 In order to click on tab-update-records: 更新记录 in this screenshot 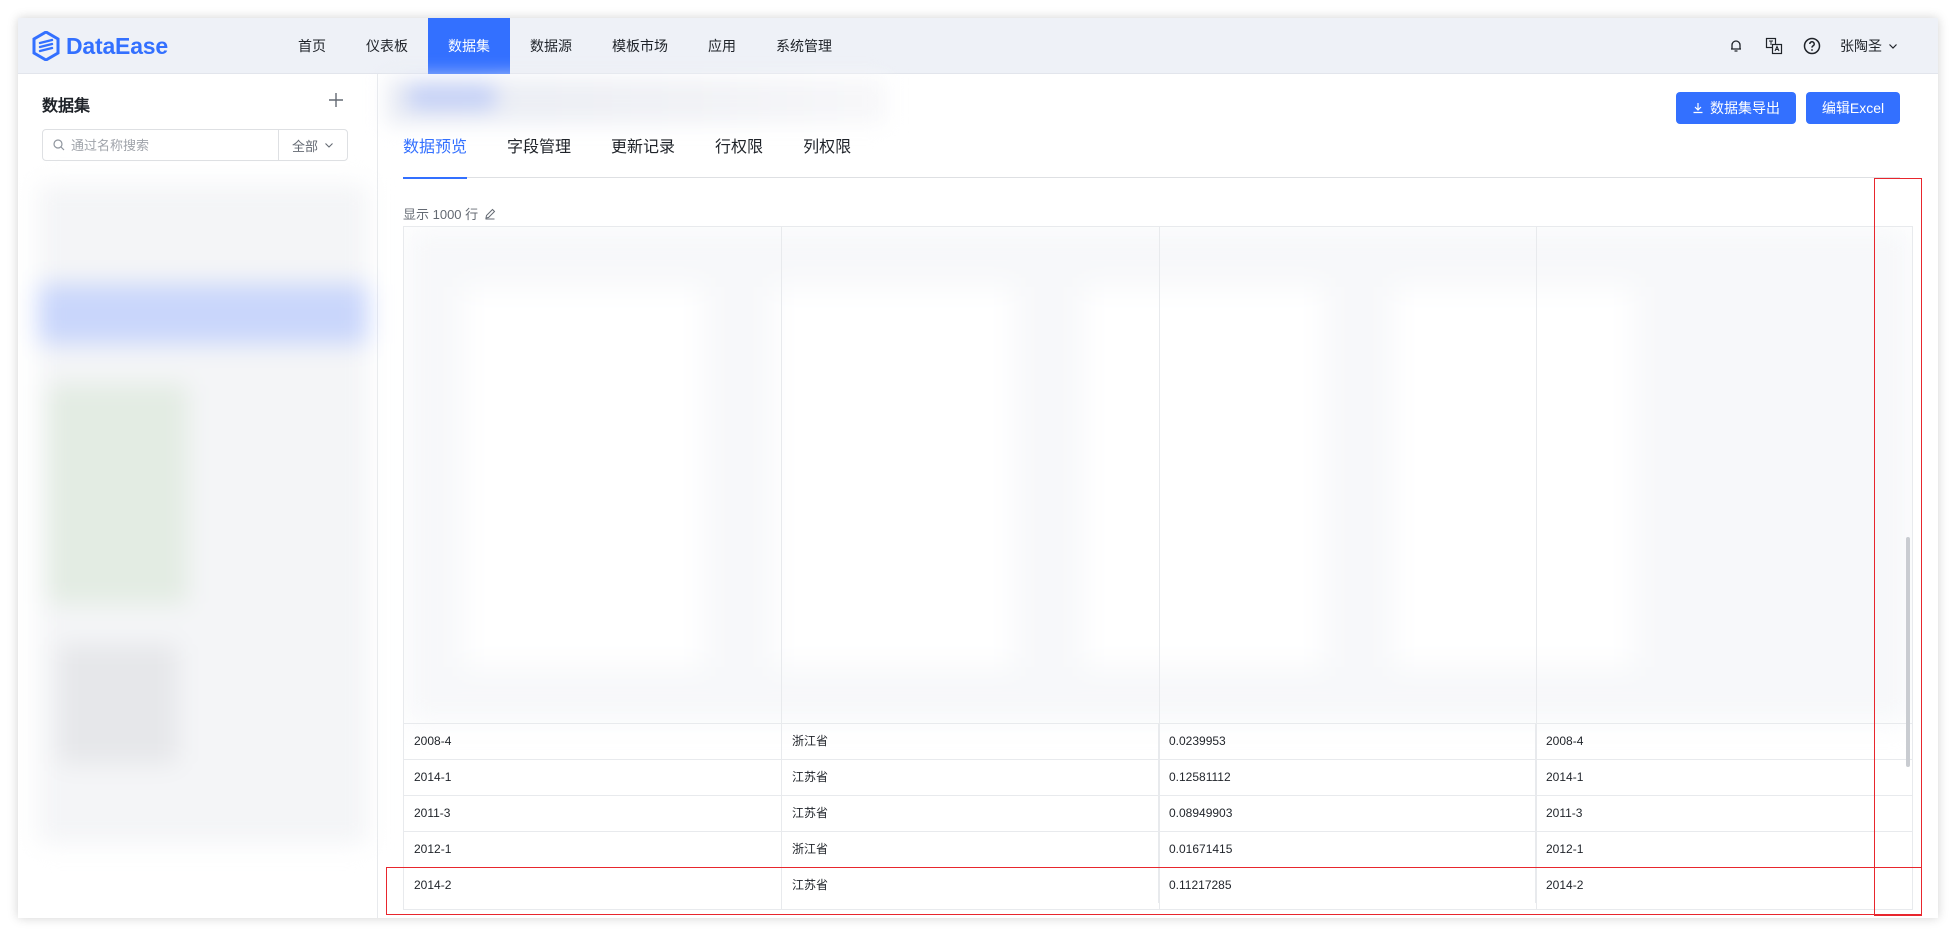, I will do `click(643, 156)`.